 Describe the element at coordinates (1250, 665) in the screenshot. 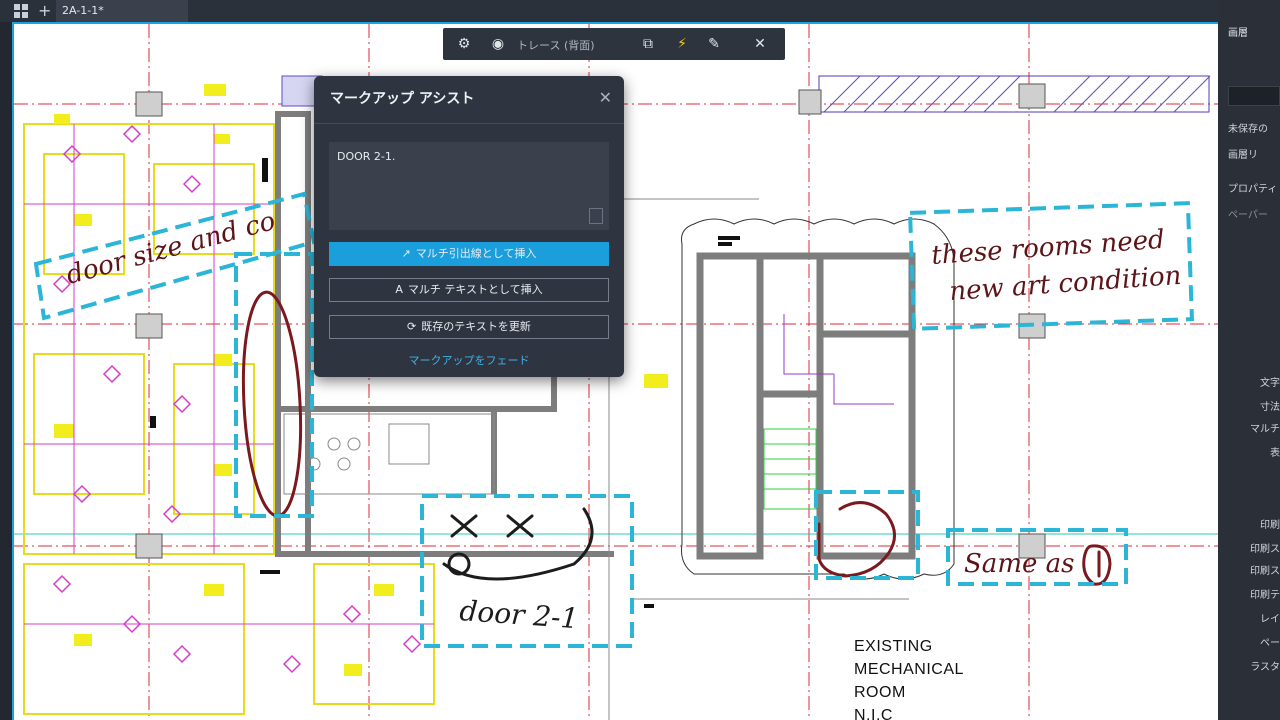

I see `prop-row-11: ラスタ` at that location.